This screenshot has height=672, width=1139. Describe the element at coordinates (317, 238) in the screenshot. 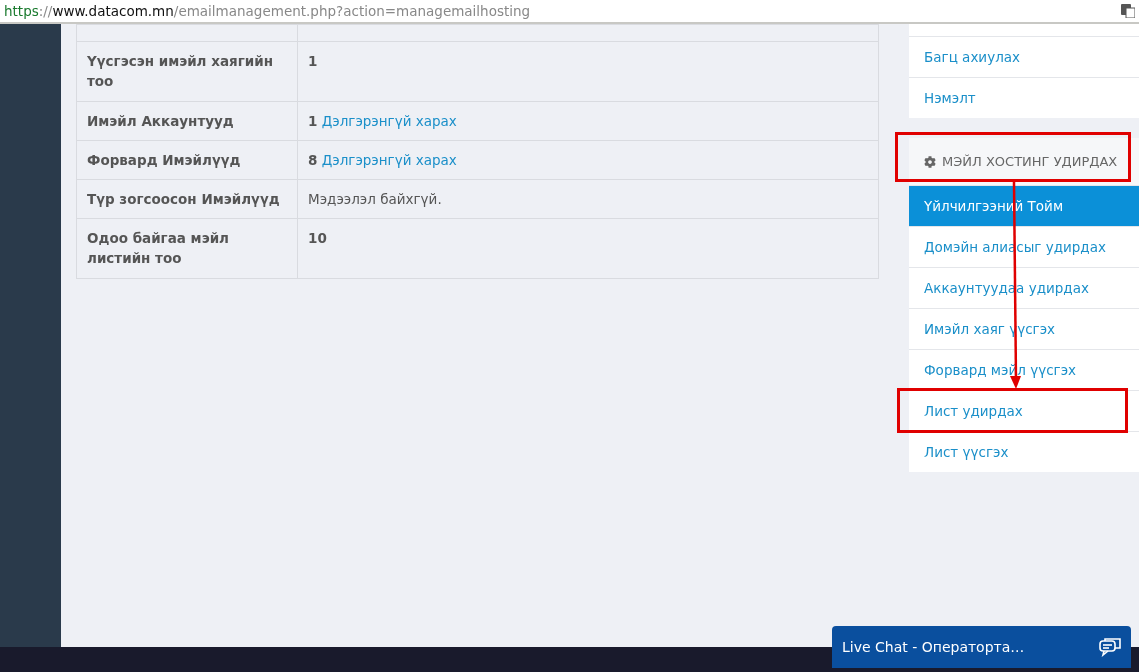

I see `count-text: 10` at that location.